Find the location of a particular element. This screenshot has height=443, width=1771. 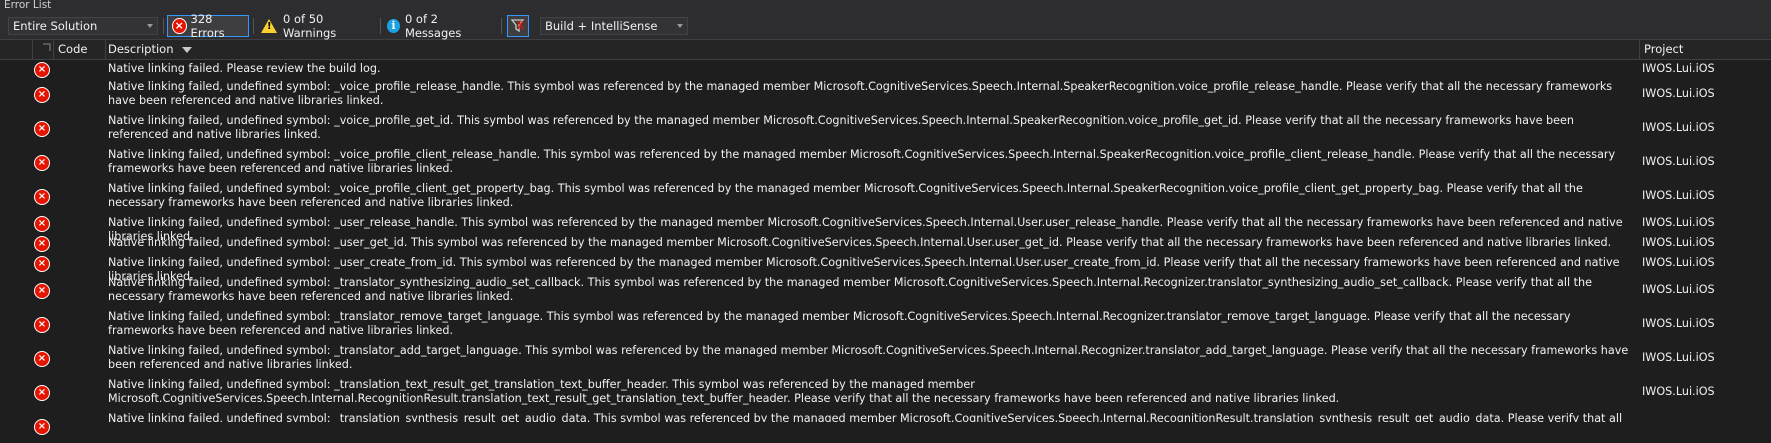

column-header-code: Code is located at coordinates (80, 49).